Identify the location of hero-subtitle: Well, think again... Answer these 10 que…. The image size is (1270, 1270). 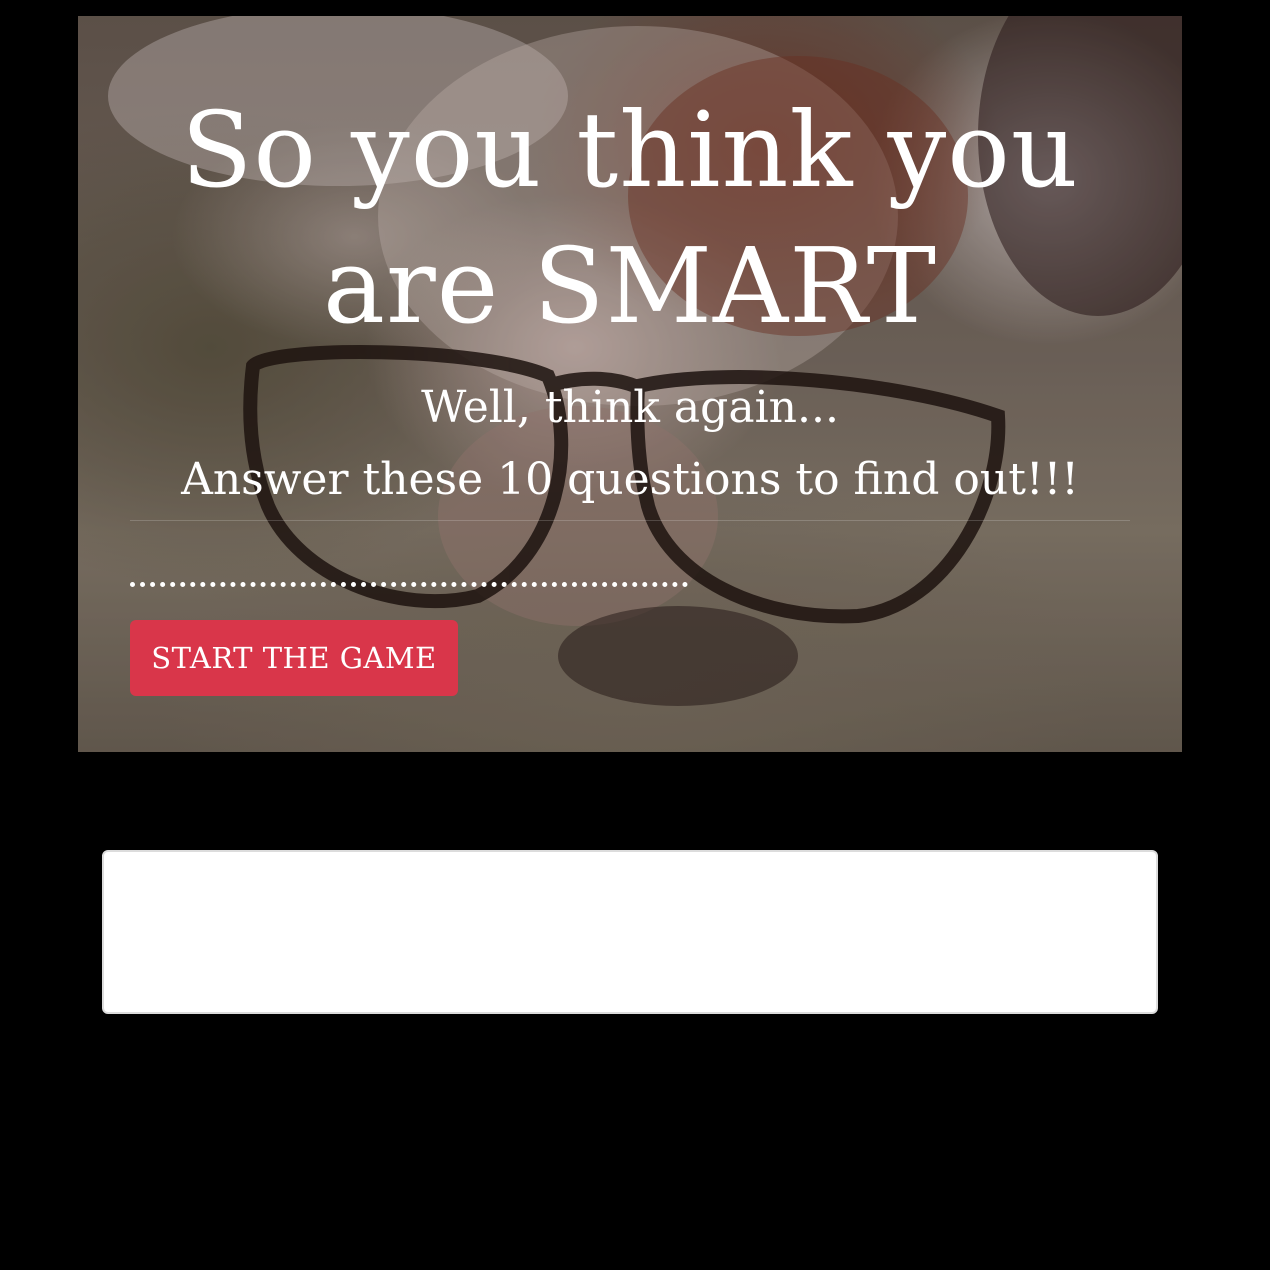
(630, 444).